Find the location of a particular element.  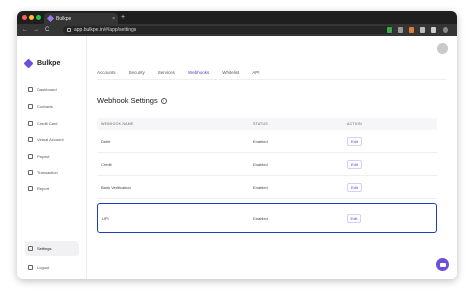

sidebar-item-label: Contacts is located at coordinates (45, 106).